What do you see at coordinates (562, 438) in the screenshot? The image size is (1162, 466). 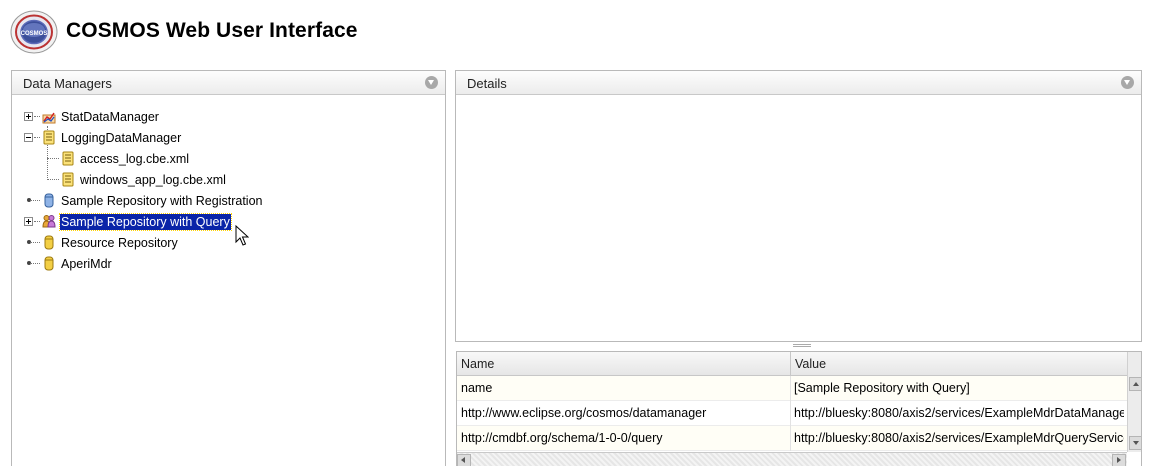 I see `property-name: http://cmdbf.org/schema/1-0-0/query` at bounding box center [562, 438].